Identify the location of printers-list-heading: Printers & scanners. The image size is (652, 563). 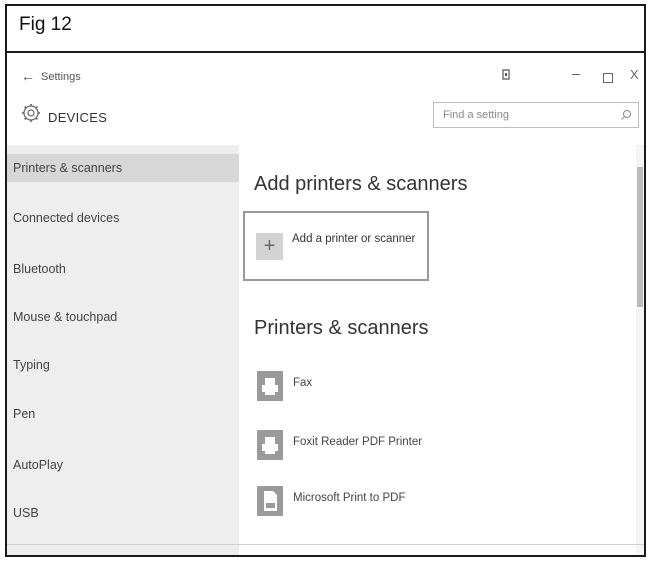
(341, 328).